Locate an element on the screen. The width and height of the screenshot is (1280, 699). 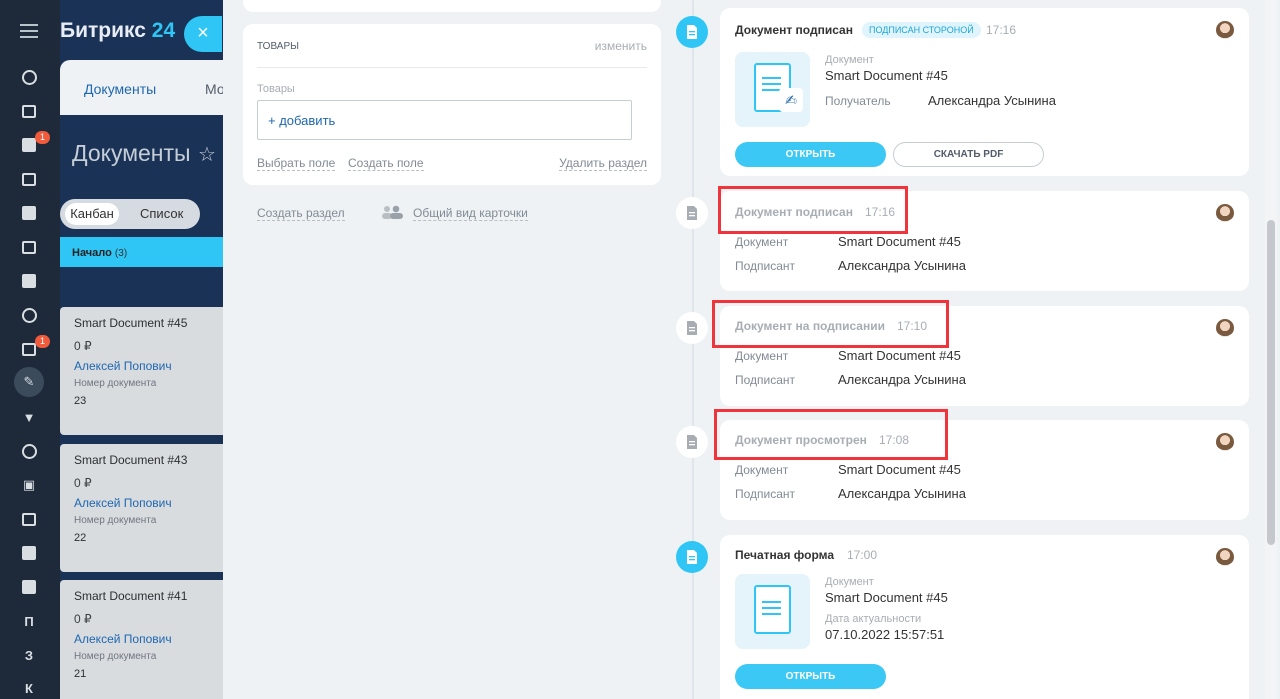
documents-icon is located at coordinates (29, 213).